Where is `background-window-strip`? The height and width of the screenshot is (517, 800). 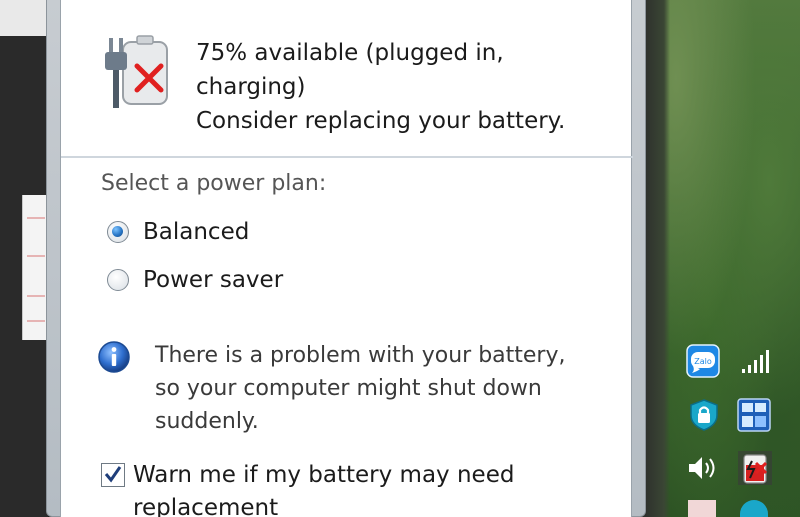 background-window-strip is located at coordinates (23, 18).